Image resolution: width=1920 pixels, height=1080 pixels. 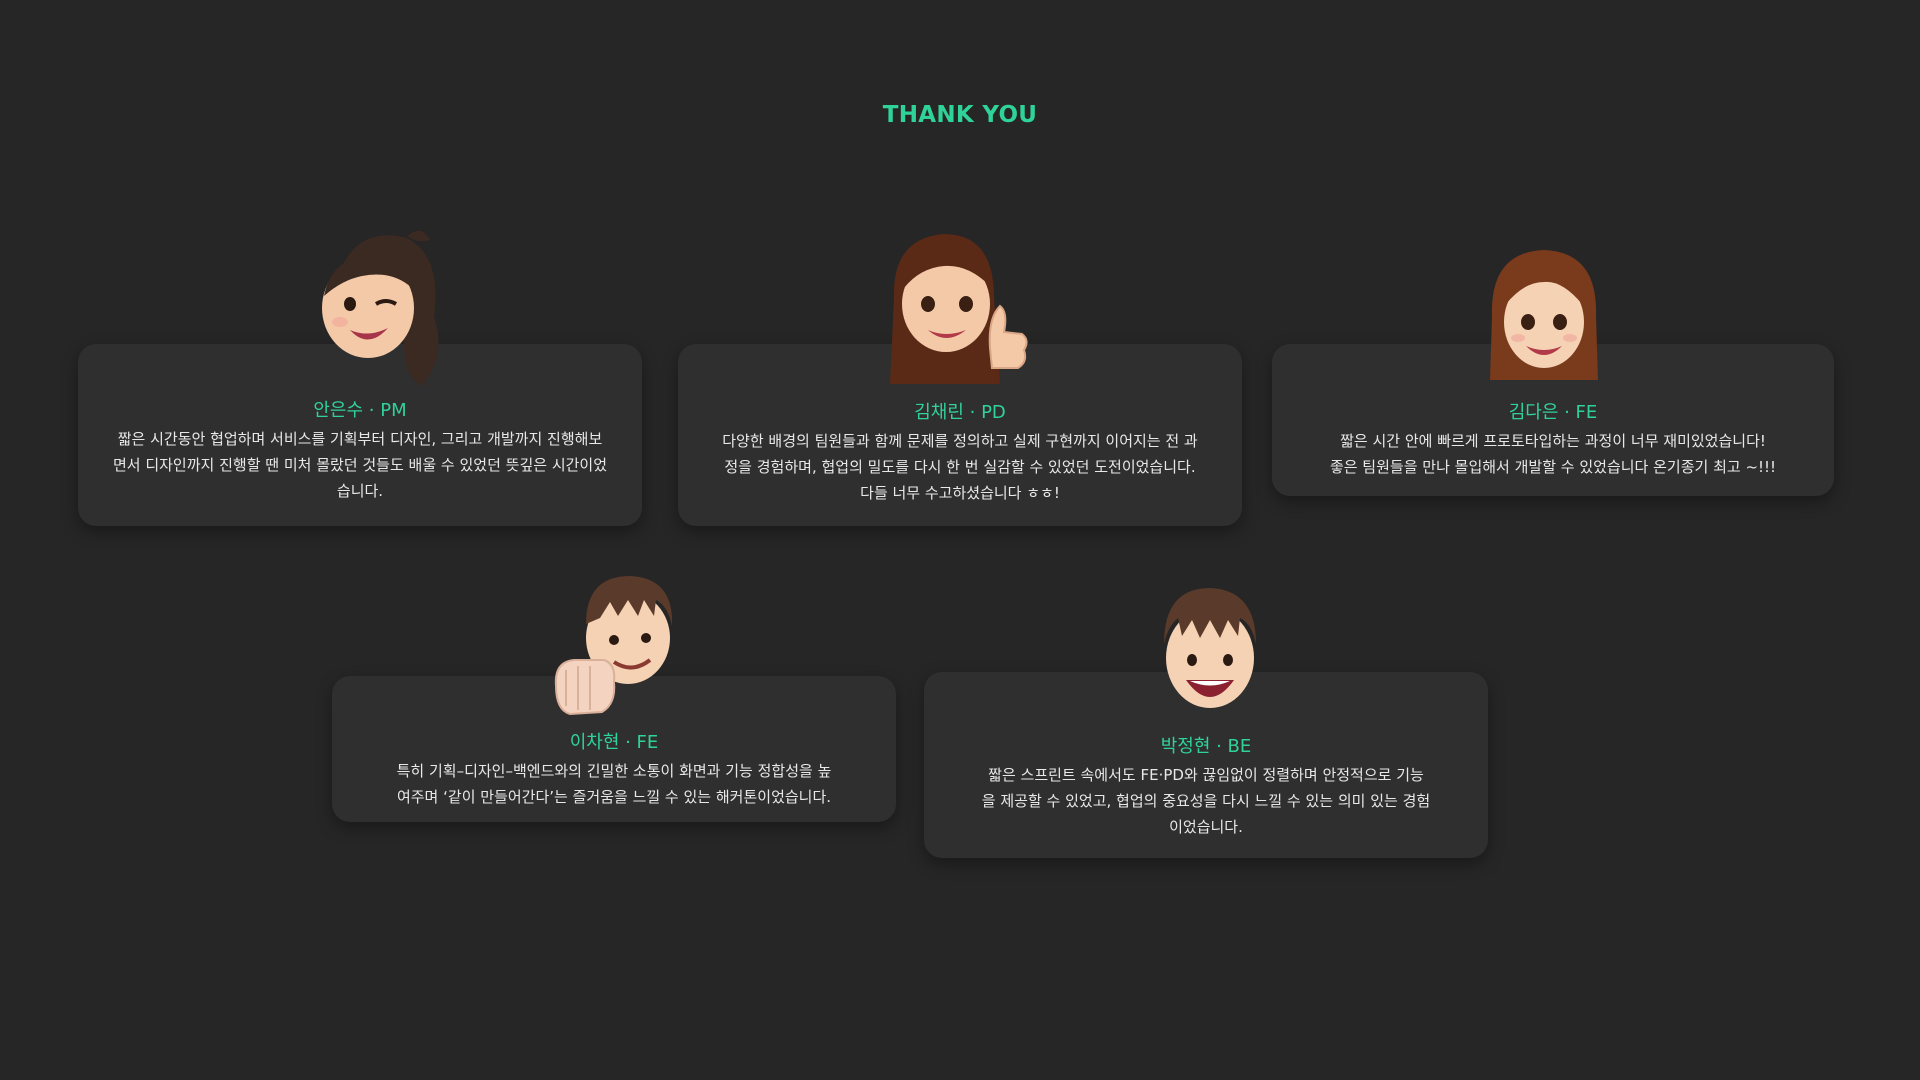 What do you see at coordinates (1210, 648) in the screenshot?
I see `memoji-laughing-man-icon` at bounding box center [1210, 648].